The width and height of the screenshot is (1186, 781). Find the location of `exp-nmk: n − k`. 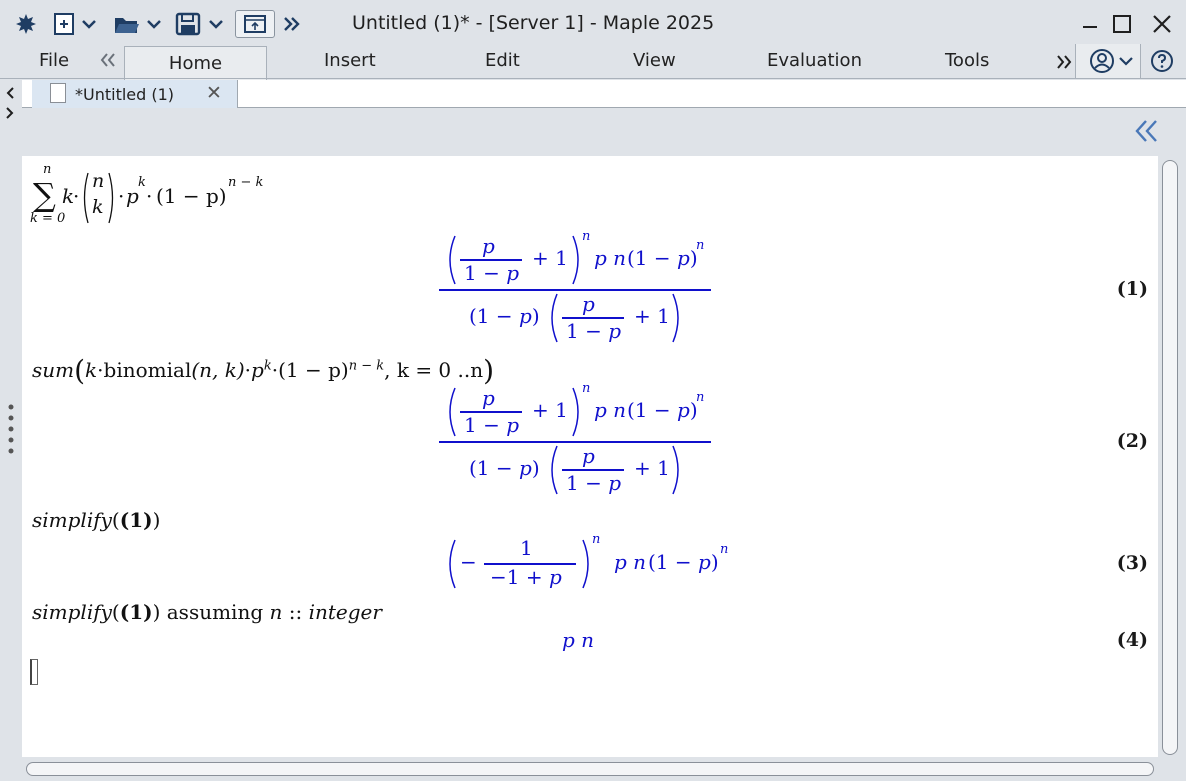

exp-nmk: n − k is located at coordinates (246, 182).